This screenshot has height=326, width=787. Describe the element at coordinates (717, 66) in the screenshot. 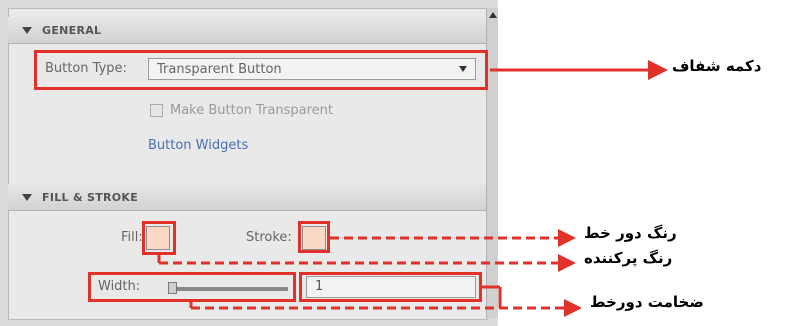

I see `transparent-button-annotation: دکمه شفاف` at that location.